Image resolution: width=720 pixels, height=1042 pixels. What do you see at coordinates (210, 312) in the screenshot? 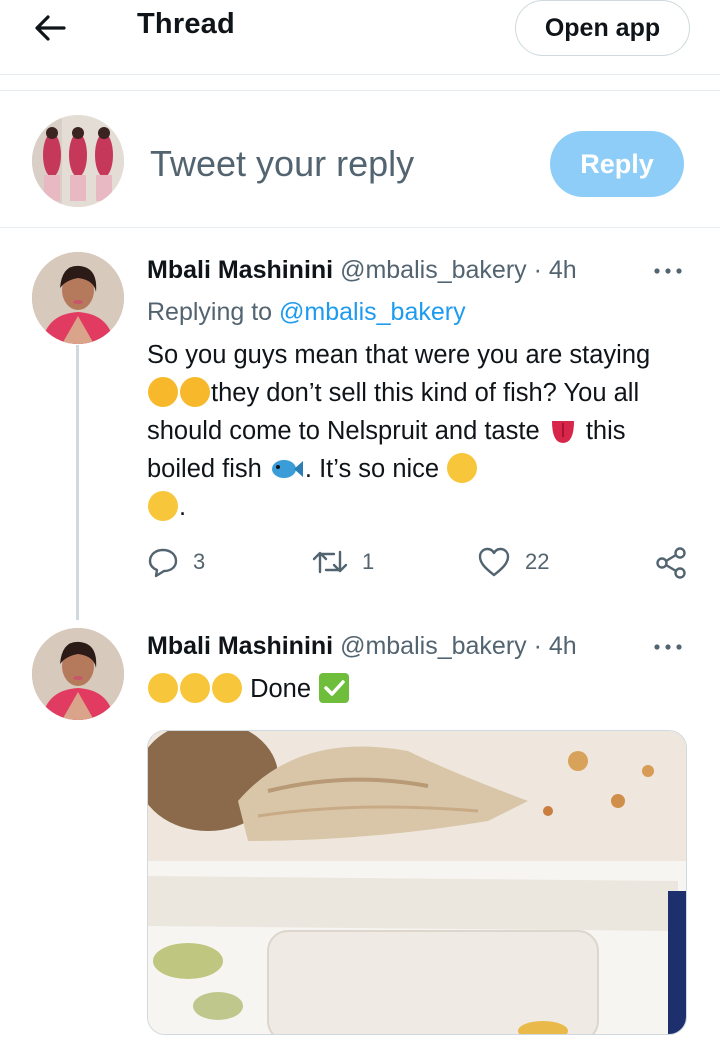
I see `replying-prefix: Replying to` at bounding box center [210, 312].